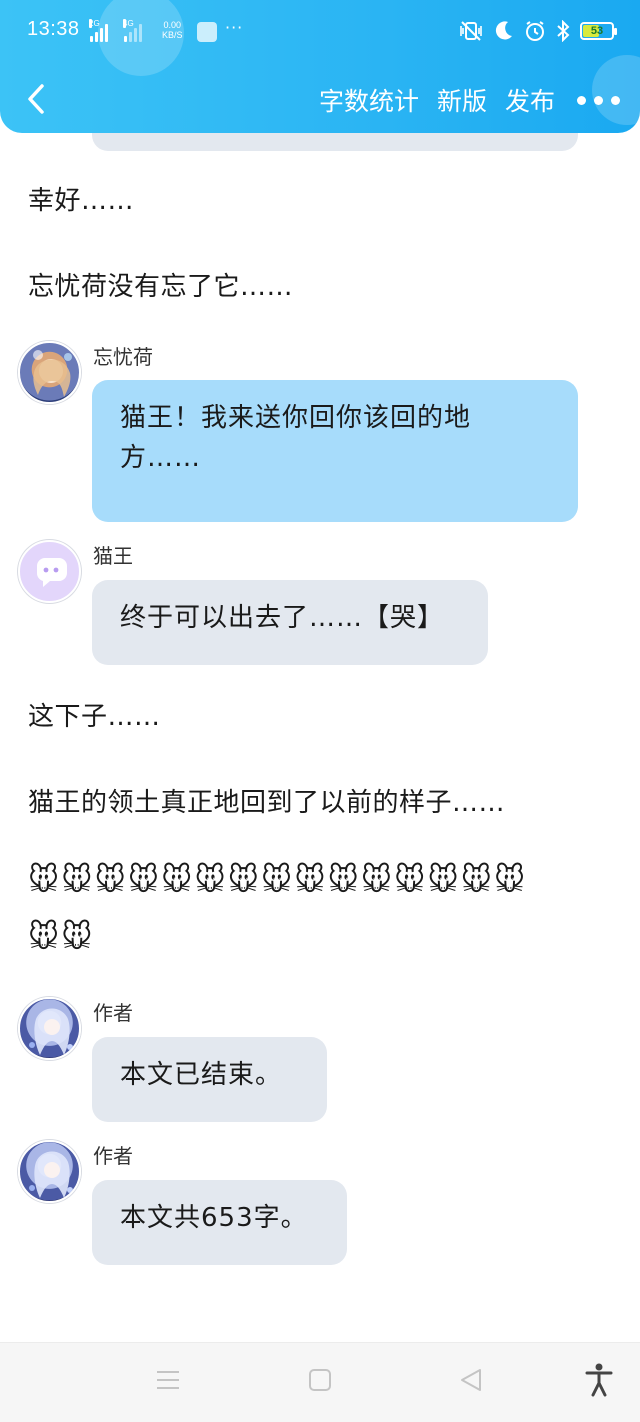 This screenshot has height=1422, width=640. What do you see at coordinates (530, 100) in the screenshot?
I see `publish-button: 发布` at bounding box center [530, 100].